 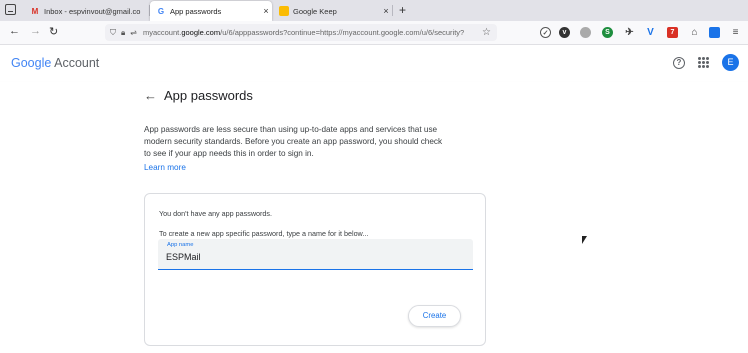 What do you see at coordinates (735, 32) in the screenshot?
I see `menu-icon: ≡` at bounding box center [735, 32].